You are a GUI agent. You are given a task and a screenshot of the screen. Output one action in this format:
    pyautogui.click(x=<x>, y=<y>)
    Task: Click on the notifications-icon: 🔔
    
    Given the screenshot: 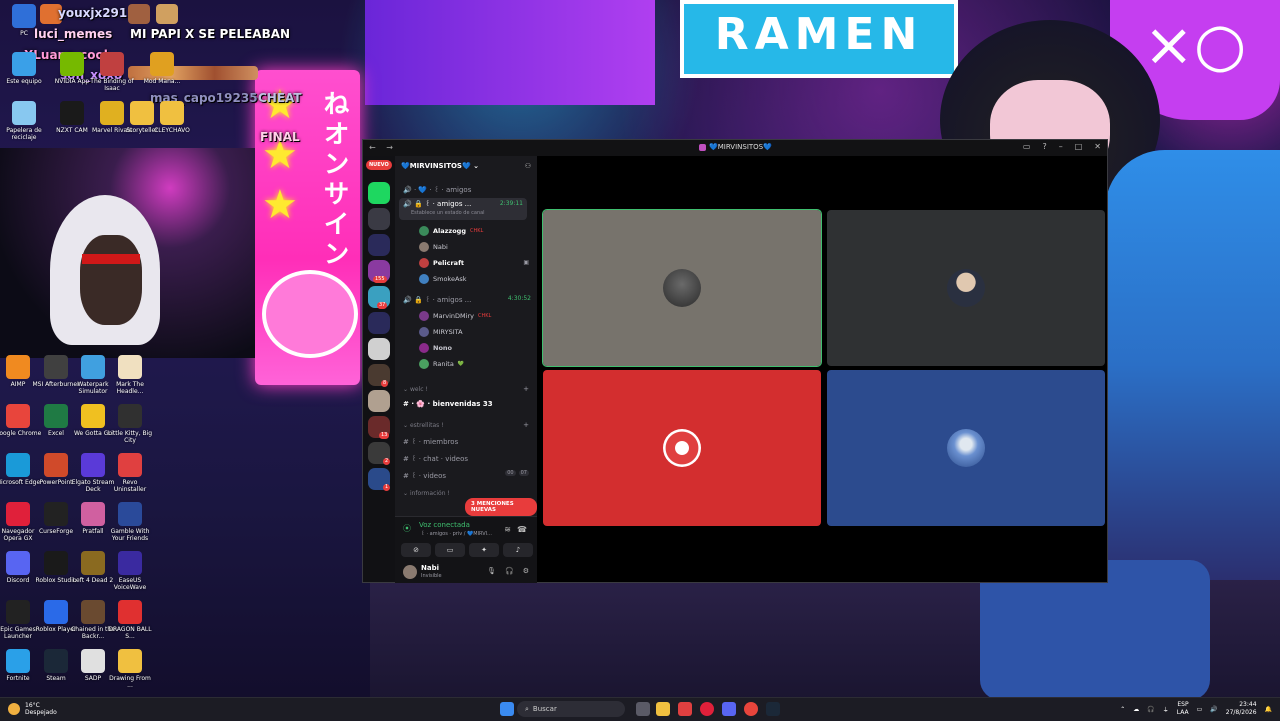 What is the action you would take?
    pyautogui.click(x=1268, y=709)
    